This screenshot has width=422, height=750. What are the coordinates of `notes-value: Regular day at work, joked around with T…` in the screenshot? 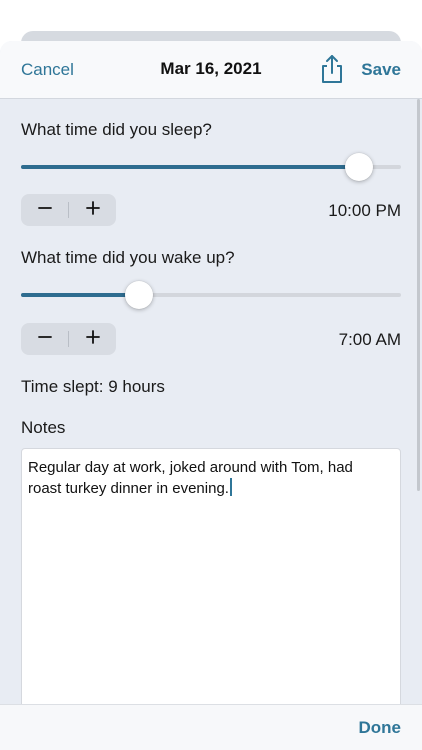 It's located at (190, 478).